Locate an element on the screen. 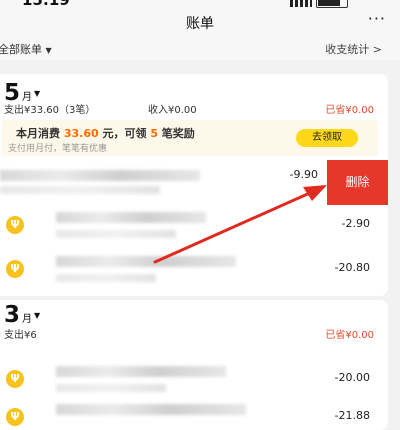 The image size is (400, 430). promo-suffix: 笔奖励 is located at coordinates (176, 133).